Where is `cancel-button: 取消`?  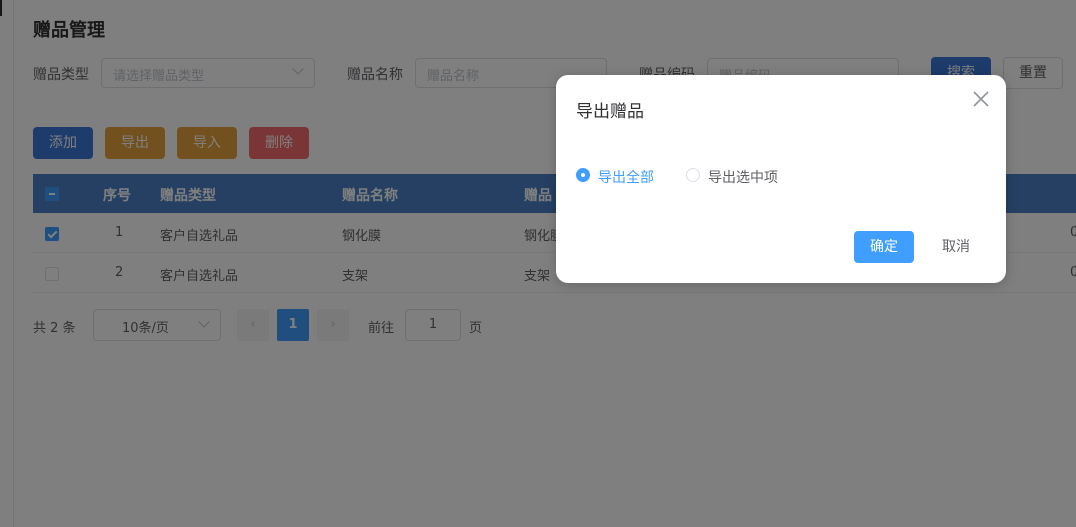 cancel-button: 取消 is located at coordinates (956, 247).